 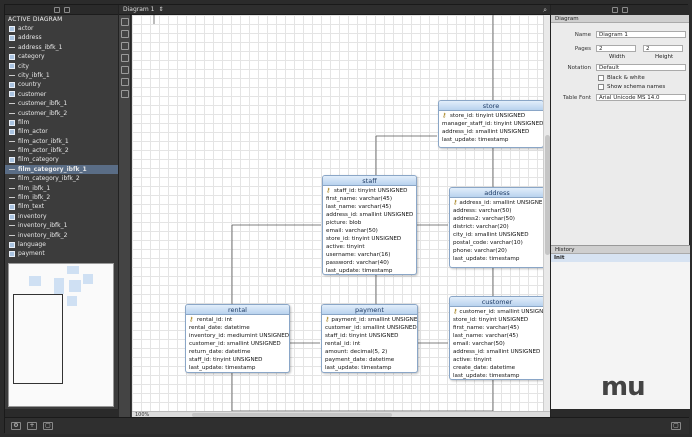 What do you see at coordinates (32, 426) in the screenshot?
I see `add-icon: +` at bounding box center [32, 426].